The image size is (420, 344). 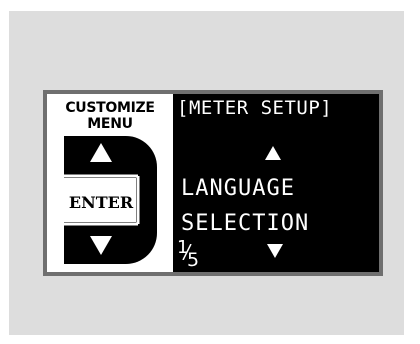 I want to click on menu-title-line2: MENU, so click(x=110, y=124).